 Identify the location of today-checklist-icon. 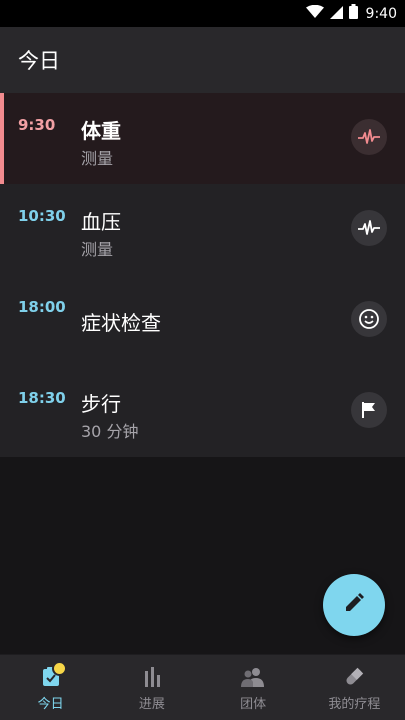
(52, 675).